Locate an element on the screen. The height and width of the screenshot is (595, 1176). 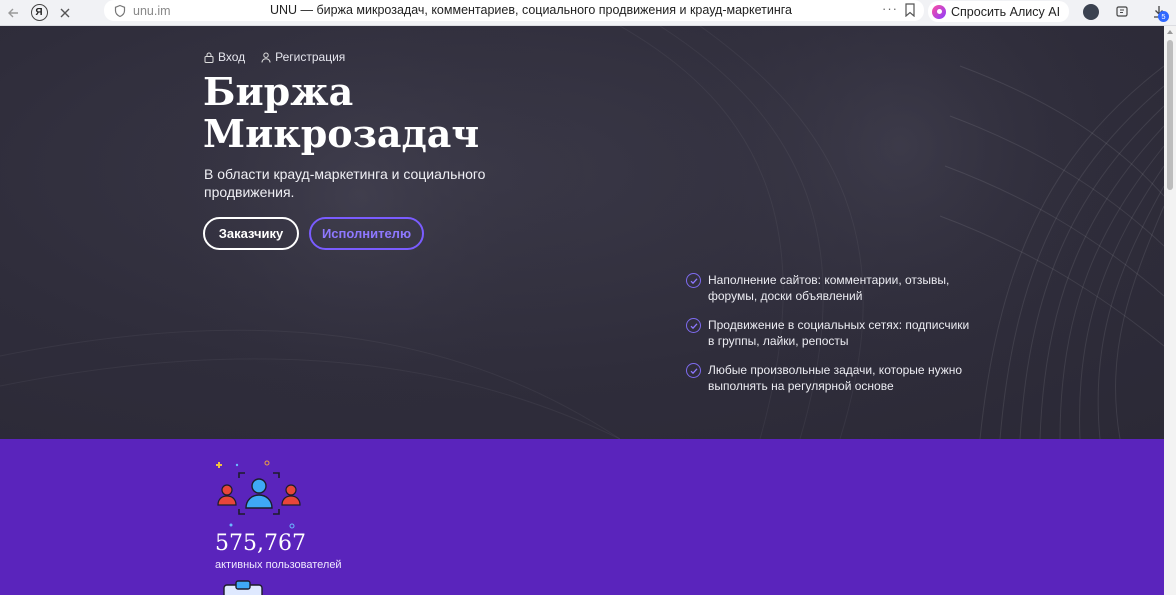
active-users-icon is located at coordinates (258, 494).